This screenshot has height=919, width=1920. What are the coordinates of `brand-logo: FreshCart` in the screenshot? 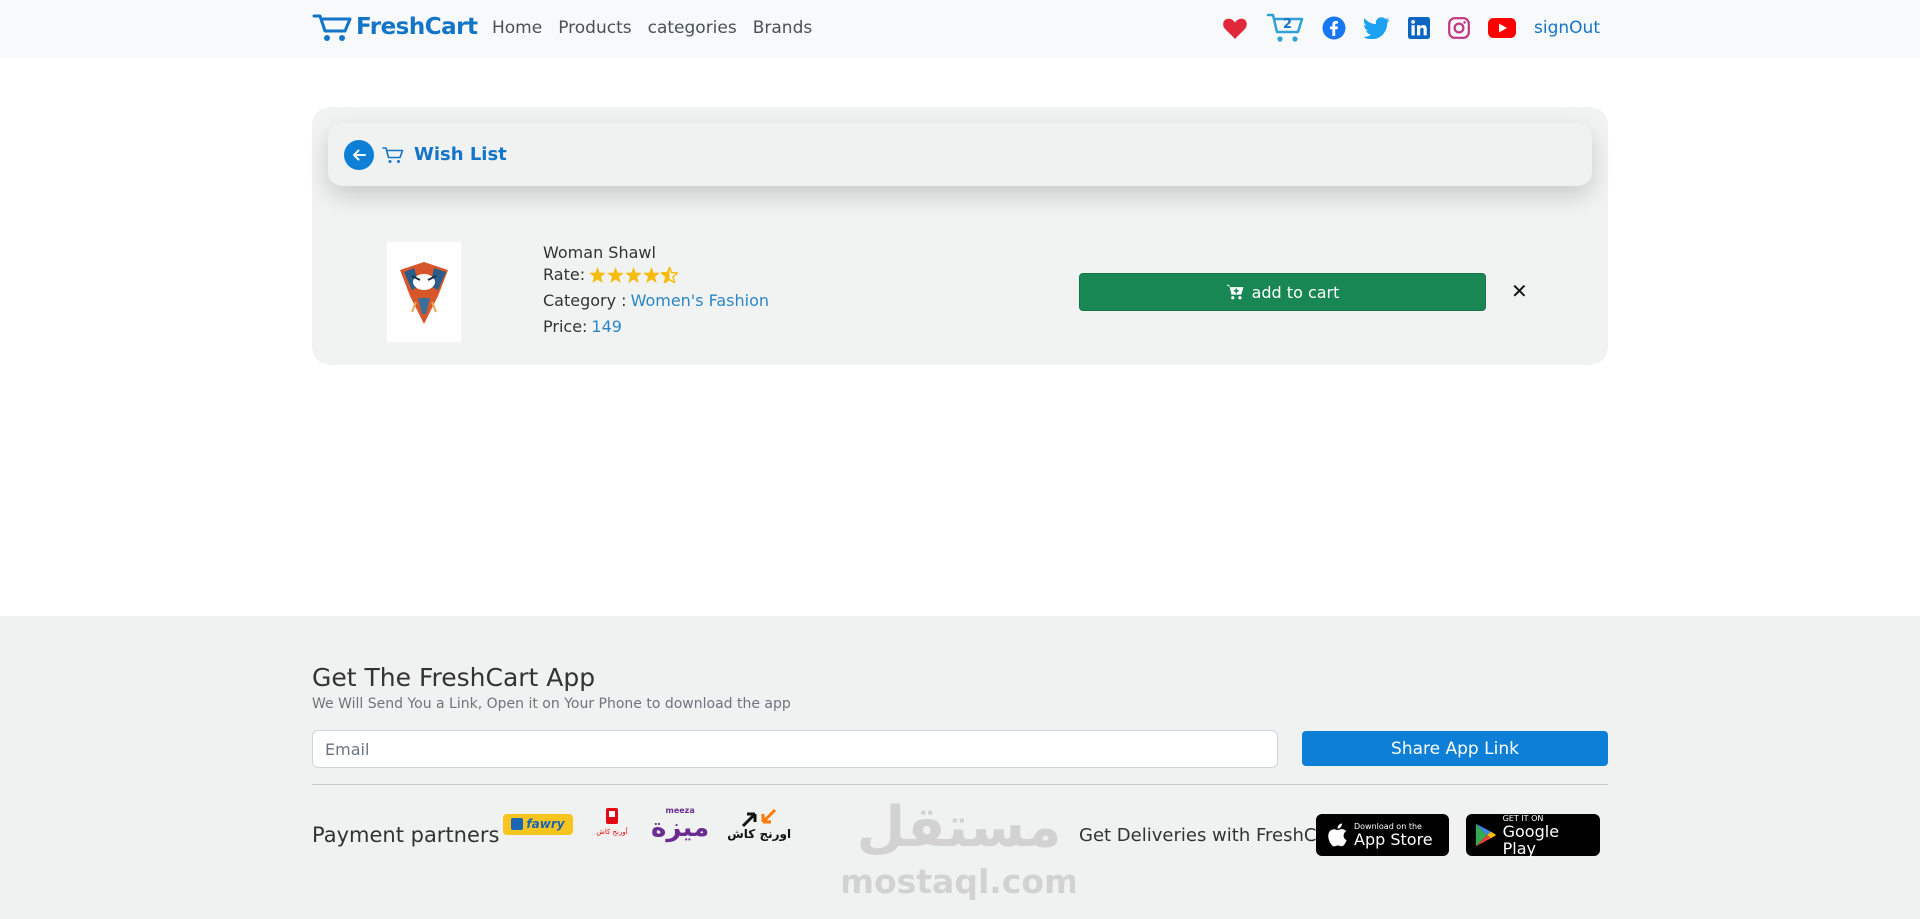 It's located at (395, 27).